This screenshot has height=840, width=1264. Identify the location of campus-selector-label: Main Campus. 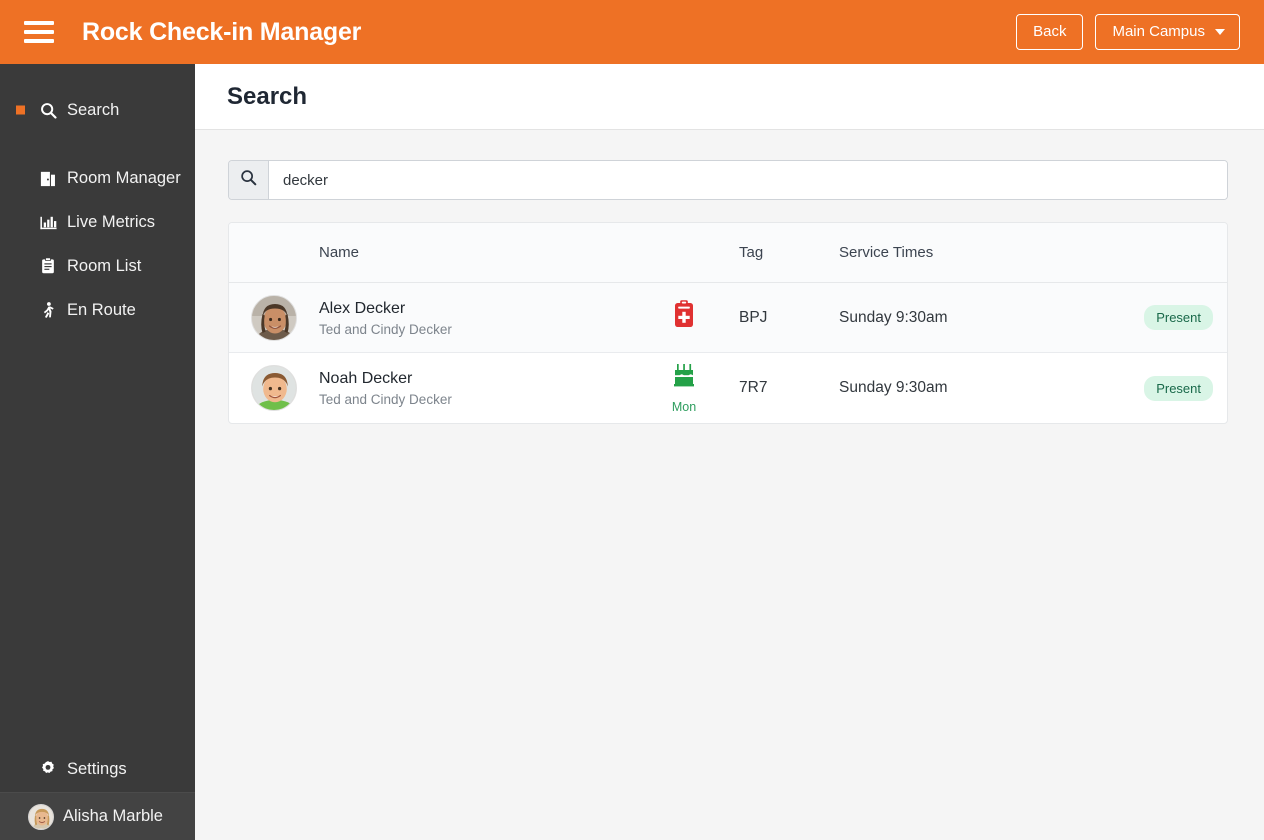
(1158, 31).